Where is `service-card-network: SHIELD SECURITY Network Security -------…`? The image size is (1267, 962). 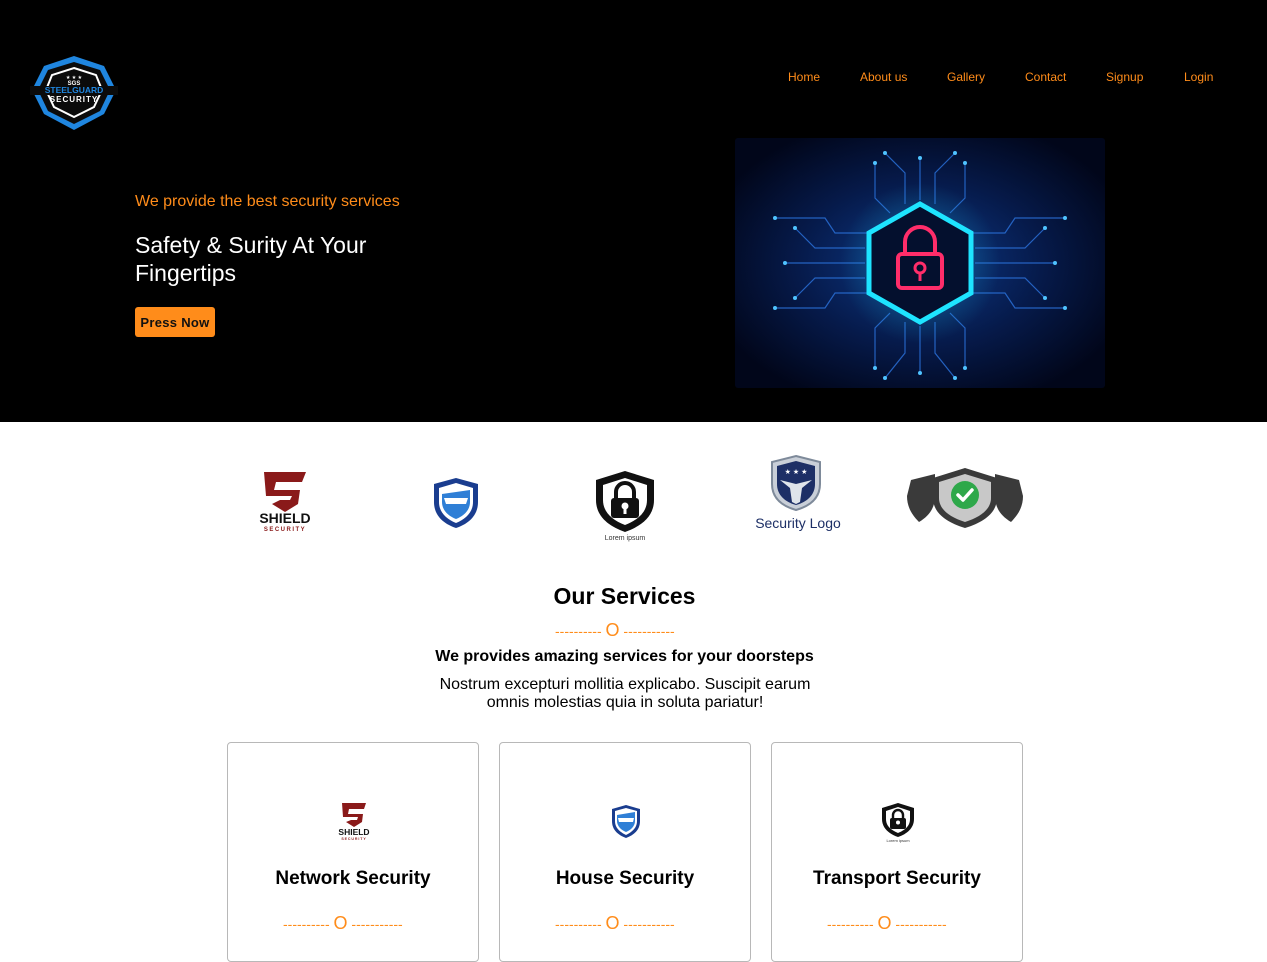
service-card-network: SHIELD SECURITY Network Security -------… is located at coordinates (353, 852).